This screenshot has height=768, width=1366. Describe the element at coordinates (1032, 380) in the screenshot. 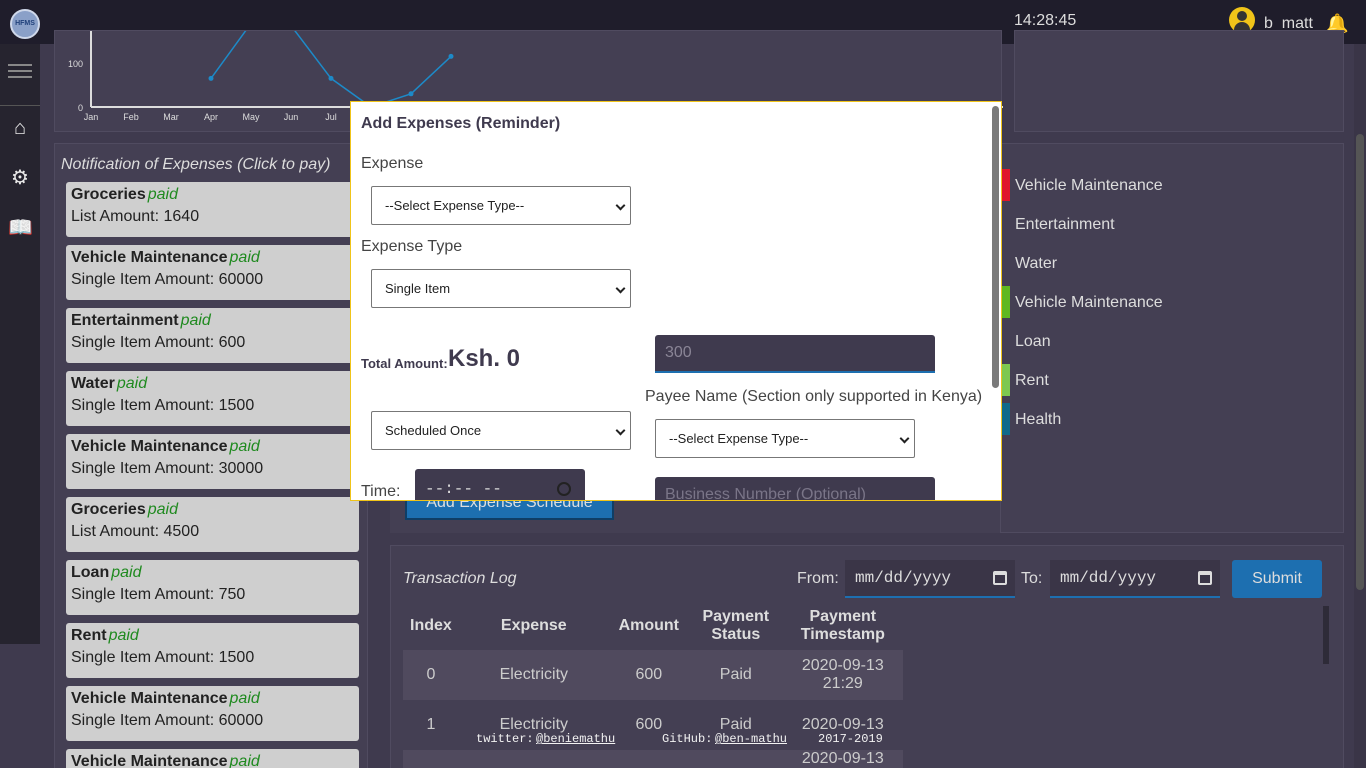

I see `category-label: Rent` at that location.